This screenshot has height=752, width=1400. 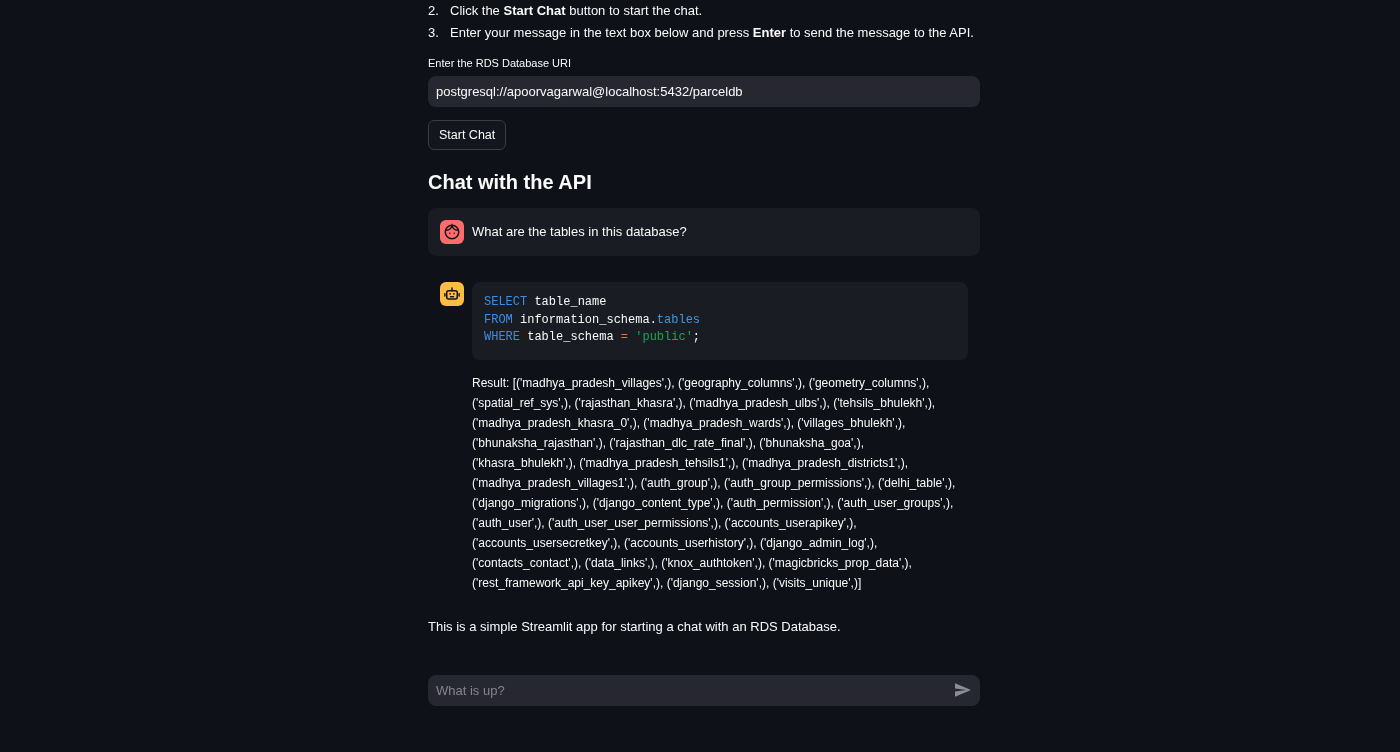 What do you see at coordinates (704, 91) in the screenshot?
I see `uri-input-field: postgresql://apoorvagarwal@localhost:5432/parceldb` at bounding box center [704, 91].